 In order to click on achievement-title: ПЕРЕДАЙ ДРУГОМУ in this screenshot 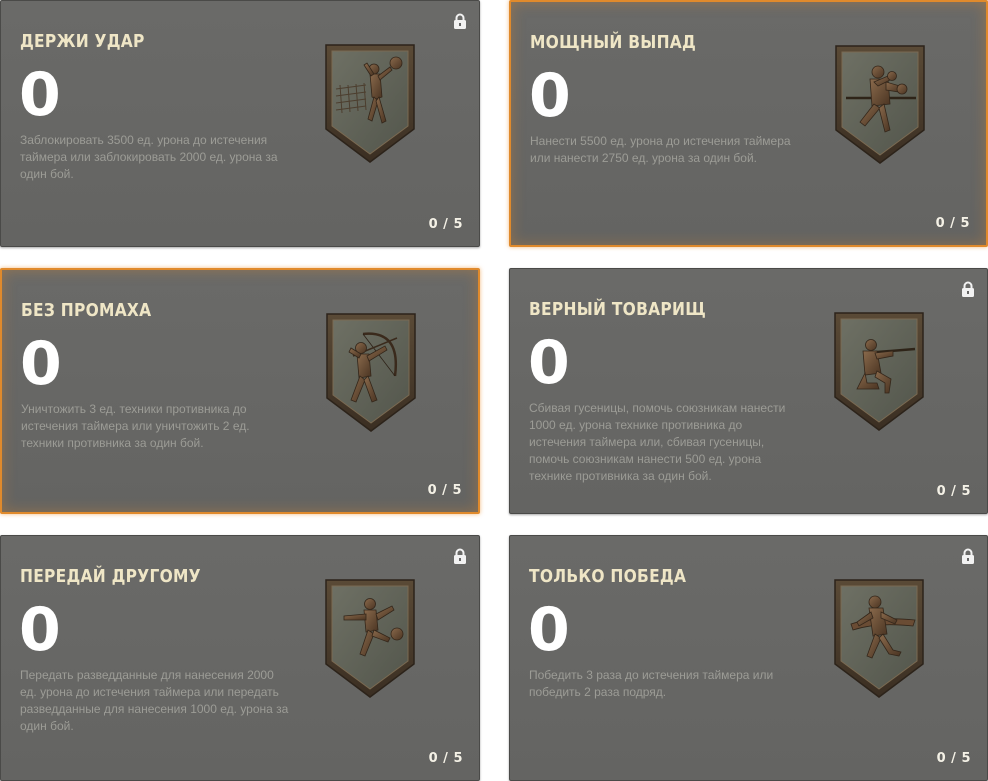, I will do `click(110, 576)`.